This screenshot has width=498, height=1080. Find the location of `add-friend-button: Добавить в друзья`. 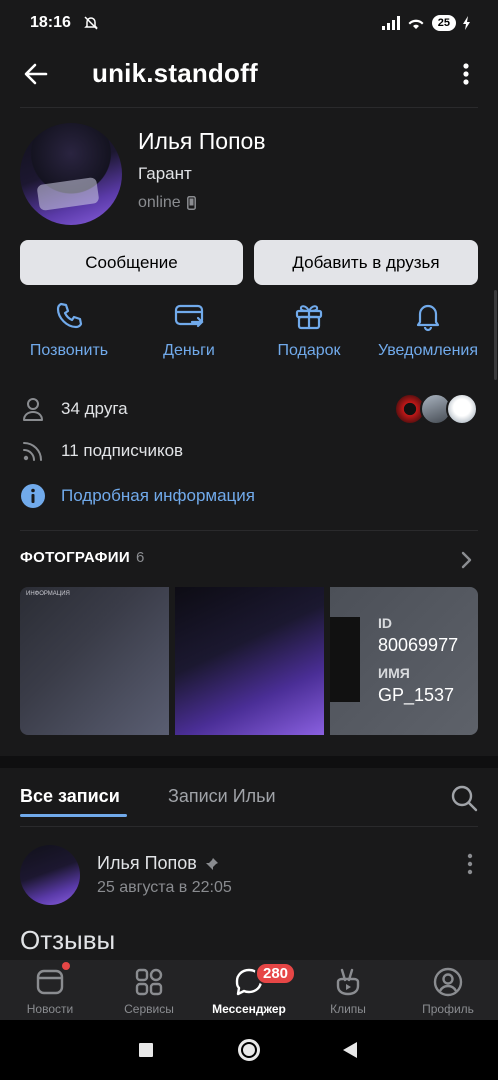

add-friend-button: Добавить в друзья is located at coordinates (366, 262).